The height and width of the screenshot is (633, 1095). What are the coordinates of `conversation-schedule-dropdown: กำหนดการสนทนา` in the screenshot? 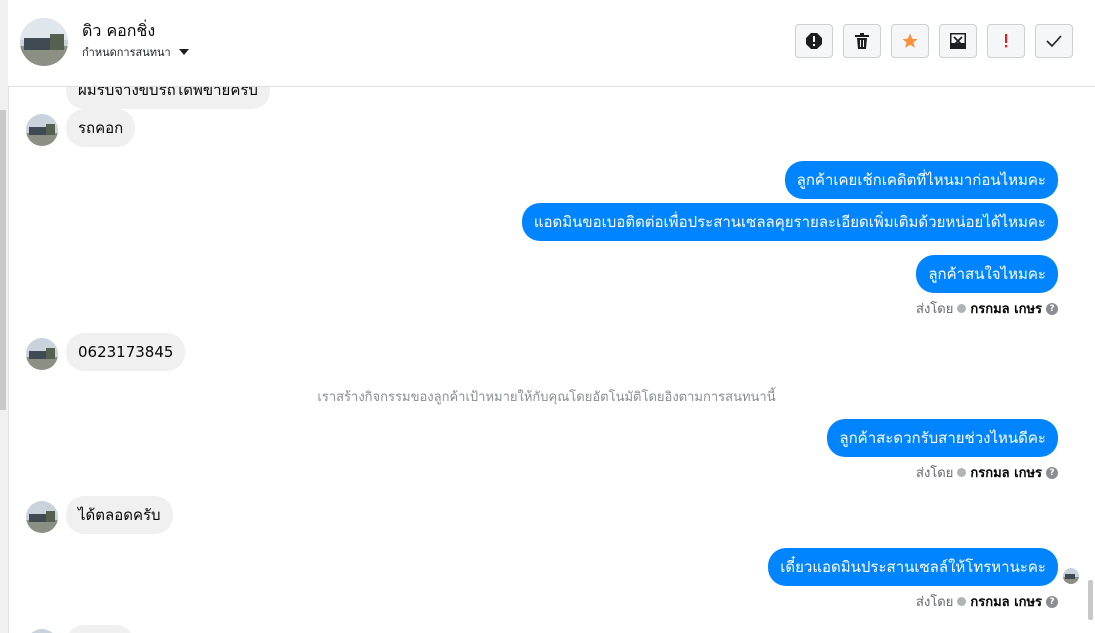 It's located at (135, 52).